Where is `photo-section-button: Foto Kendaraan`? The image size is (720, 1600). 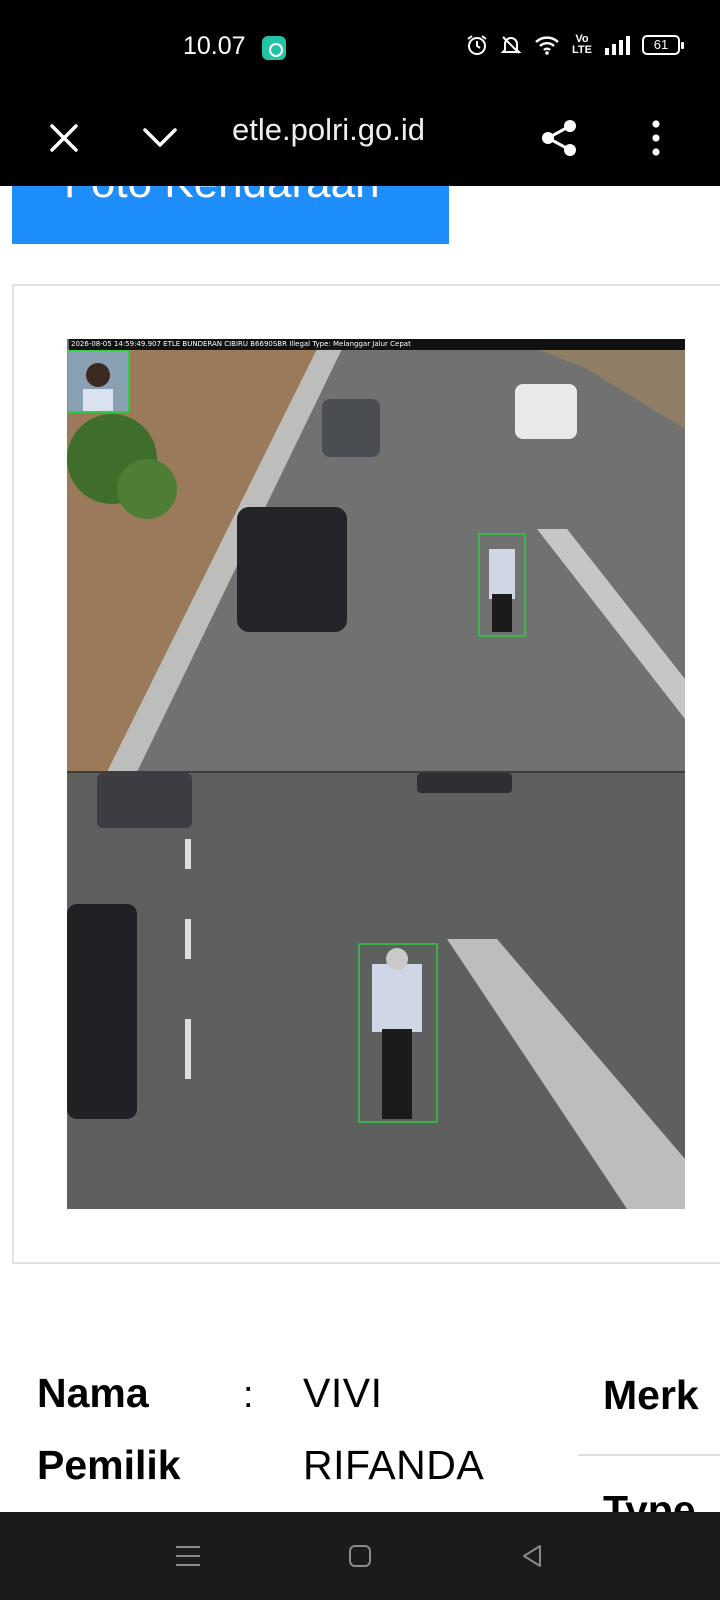 photo-section-button: Foto Kendaraan is located at coordinates (230, 215).